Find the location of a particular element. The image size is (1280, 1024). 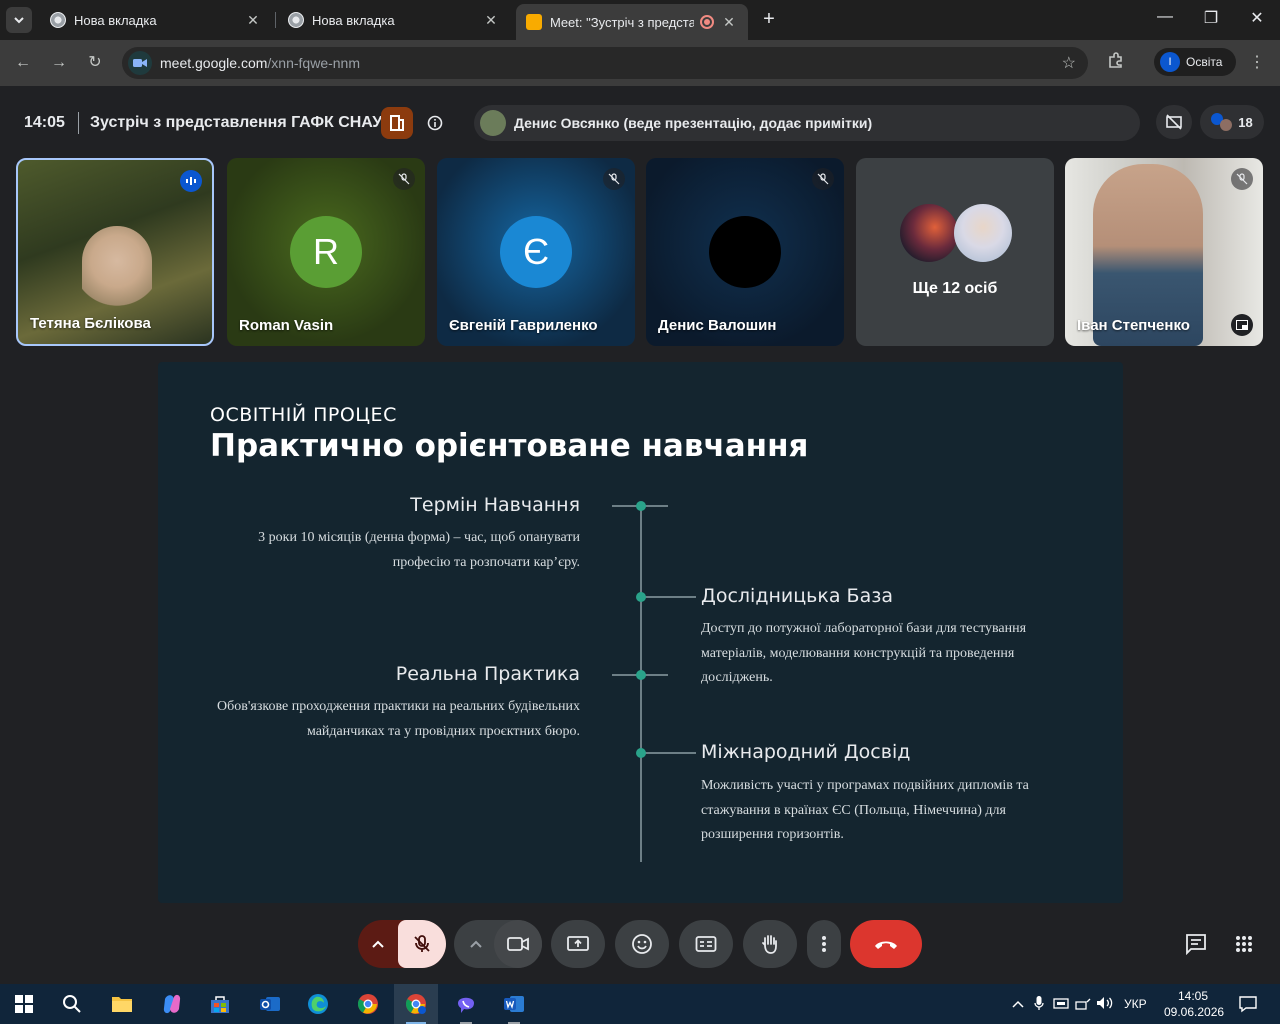

hide-tiles-button is located at coordinates (1174, 122).